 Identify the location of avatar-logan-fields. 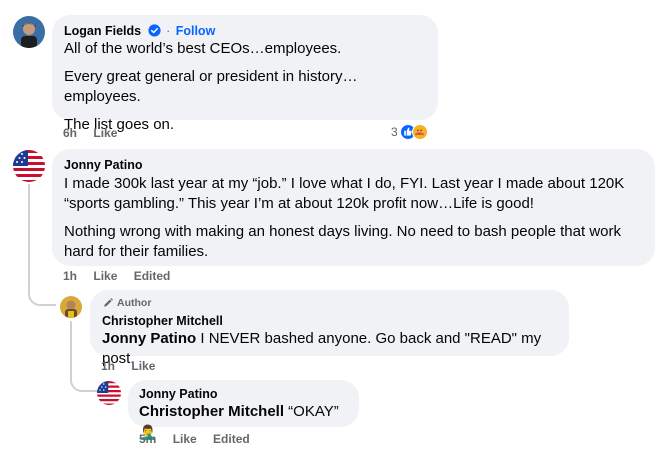
(29, 32).